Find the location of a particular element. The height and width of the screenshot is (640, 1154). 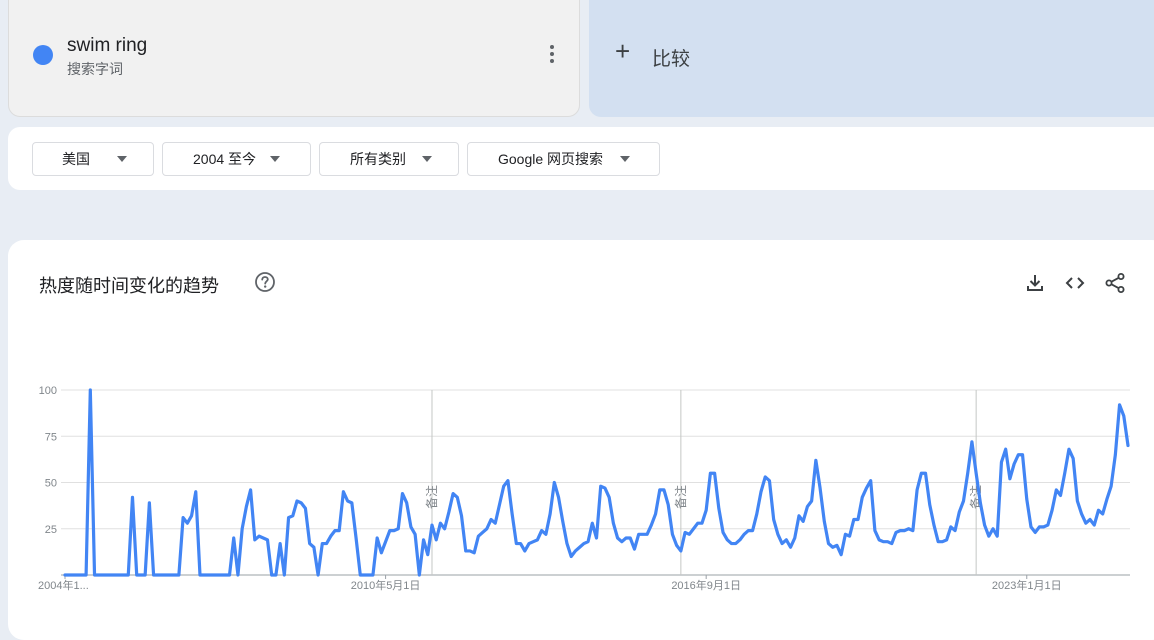

time-range-dropdown: 2004 至今 is located at coordinates (236, 159).